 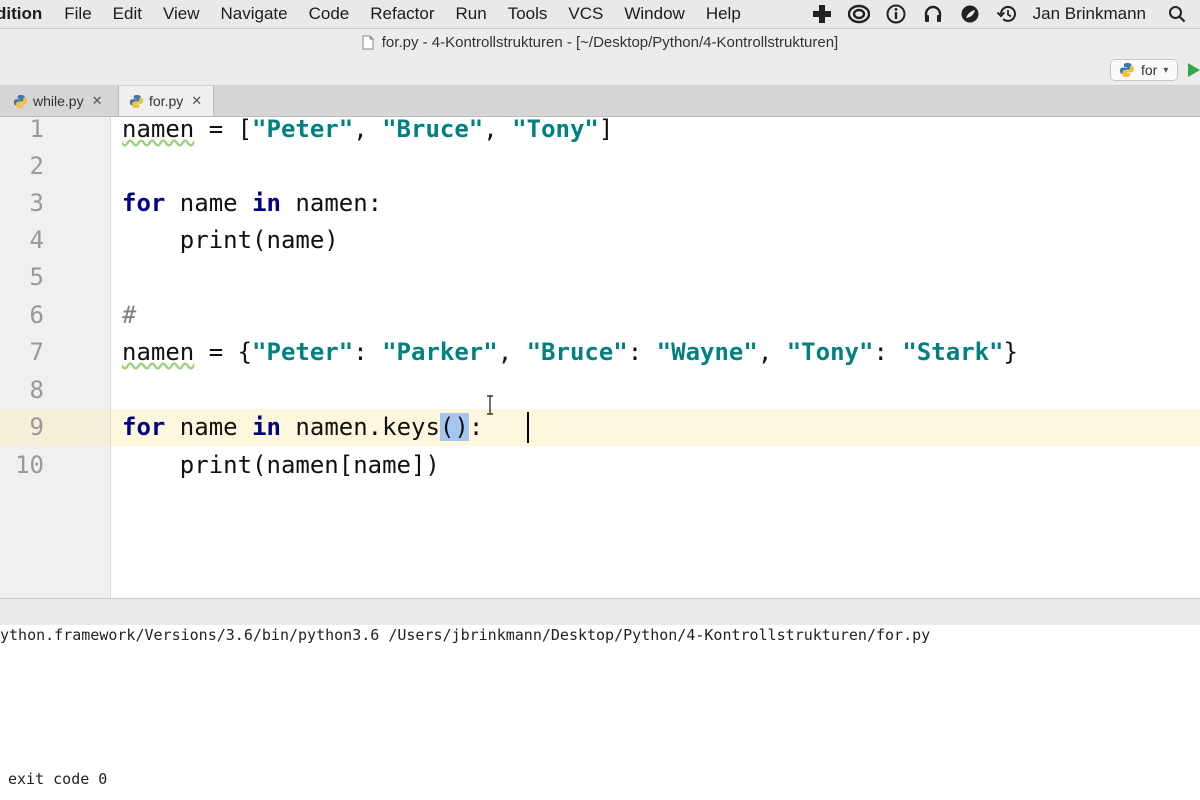 I want to click on code-line-6: #, so click(x=129, y=315).